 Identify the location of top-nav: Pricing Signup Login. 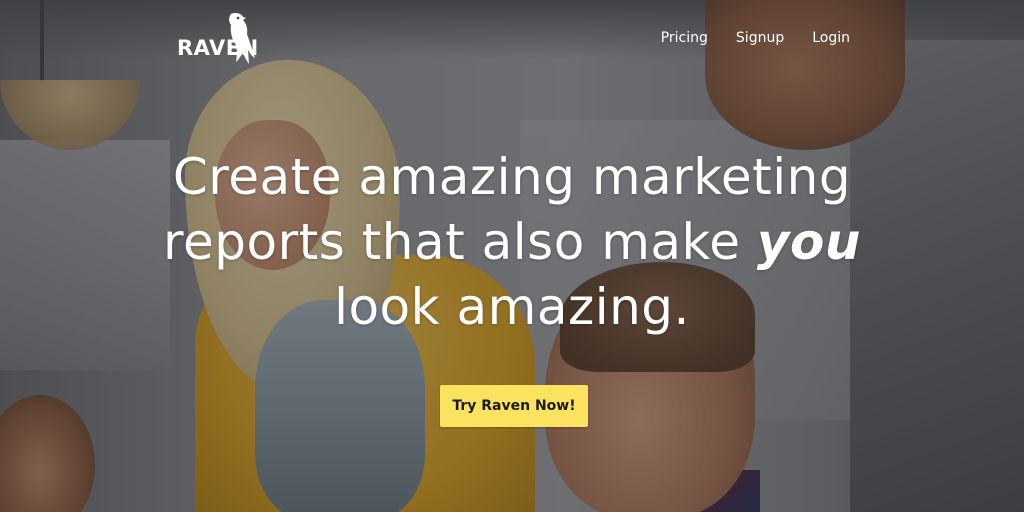
(755, 38).